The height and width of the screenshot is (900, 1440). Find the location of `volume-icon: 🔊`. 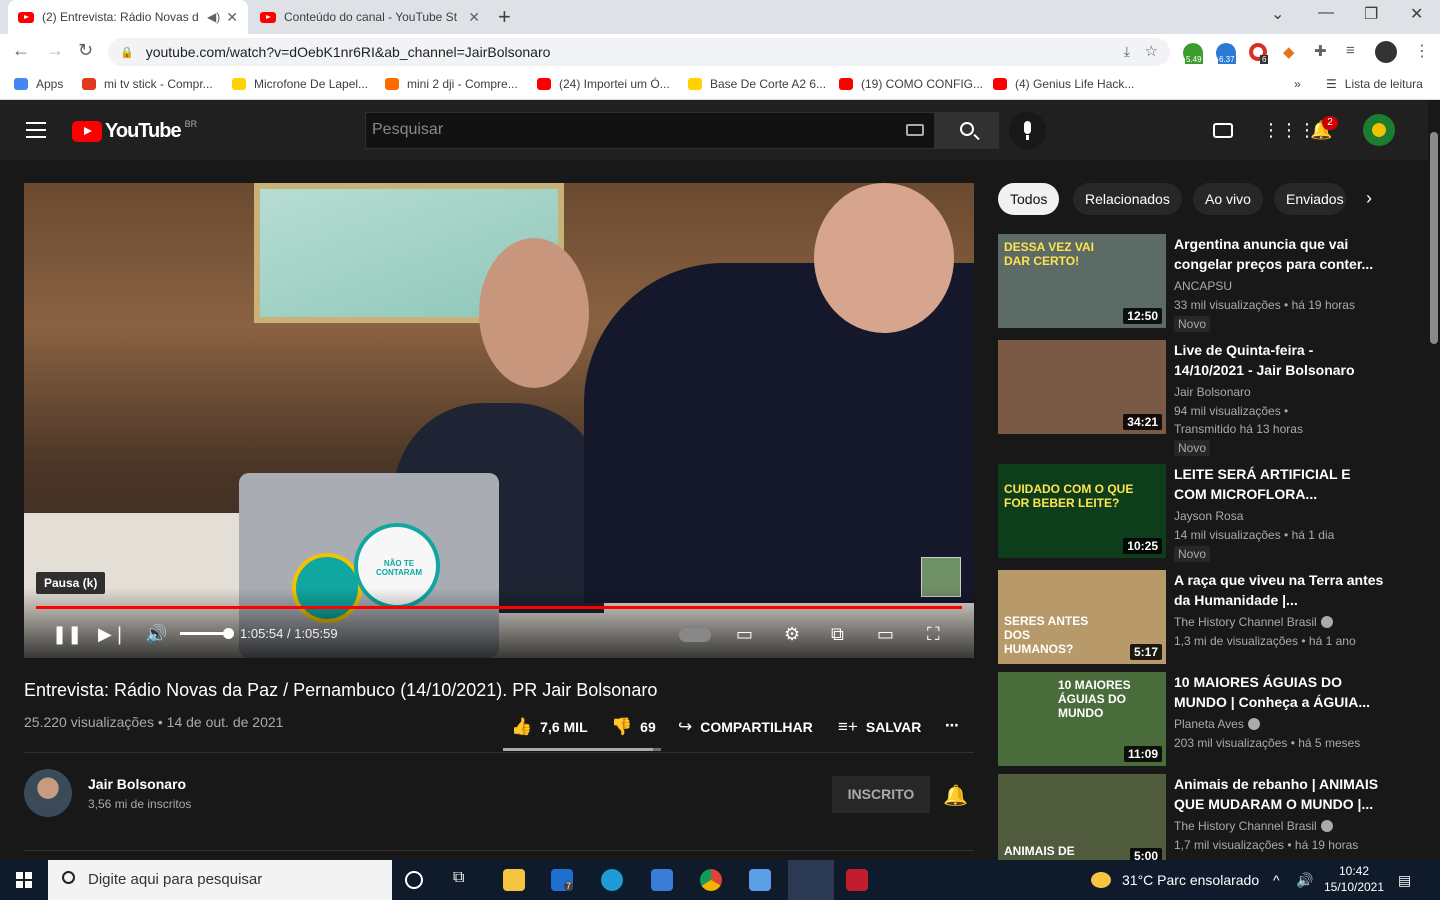

volume-icon: 🔊 is located at coordinates (156, 634).